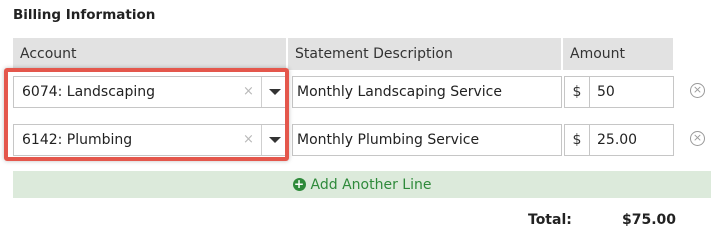 Image resolution: width=723 pixels, height=244 pixels. What do you see at coordinates (150, 54) in the screenshot?
I see `header-account: Account` at bounding box center [150, 54].